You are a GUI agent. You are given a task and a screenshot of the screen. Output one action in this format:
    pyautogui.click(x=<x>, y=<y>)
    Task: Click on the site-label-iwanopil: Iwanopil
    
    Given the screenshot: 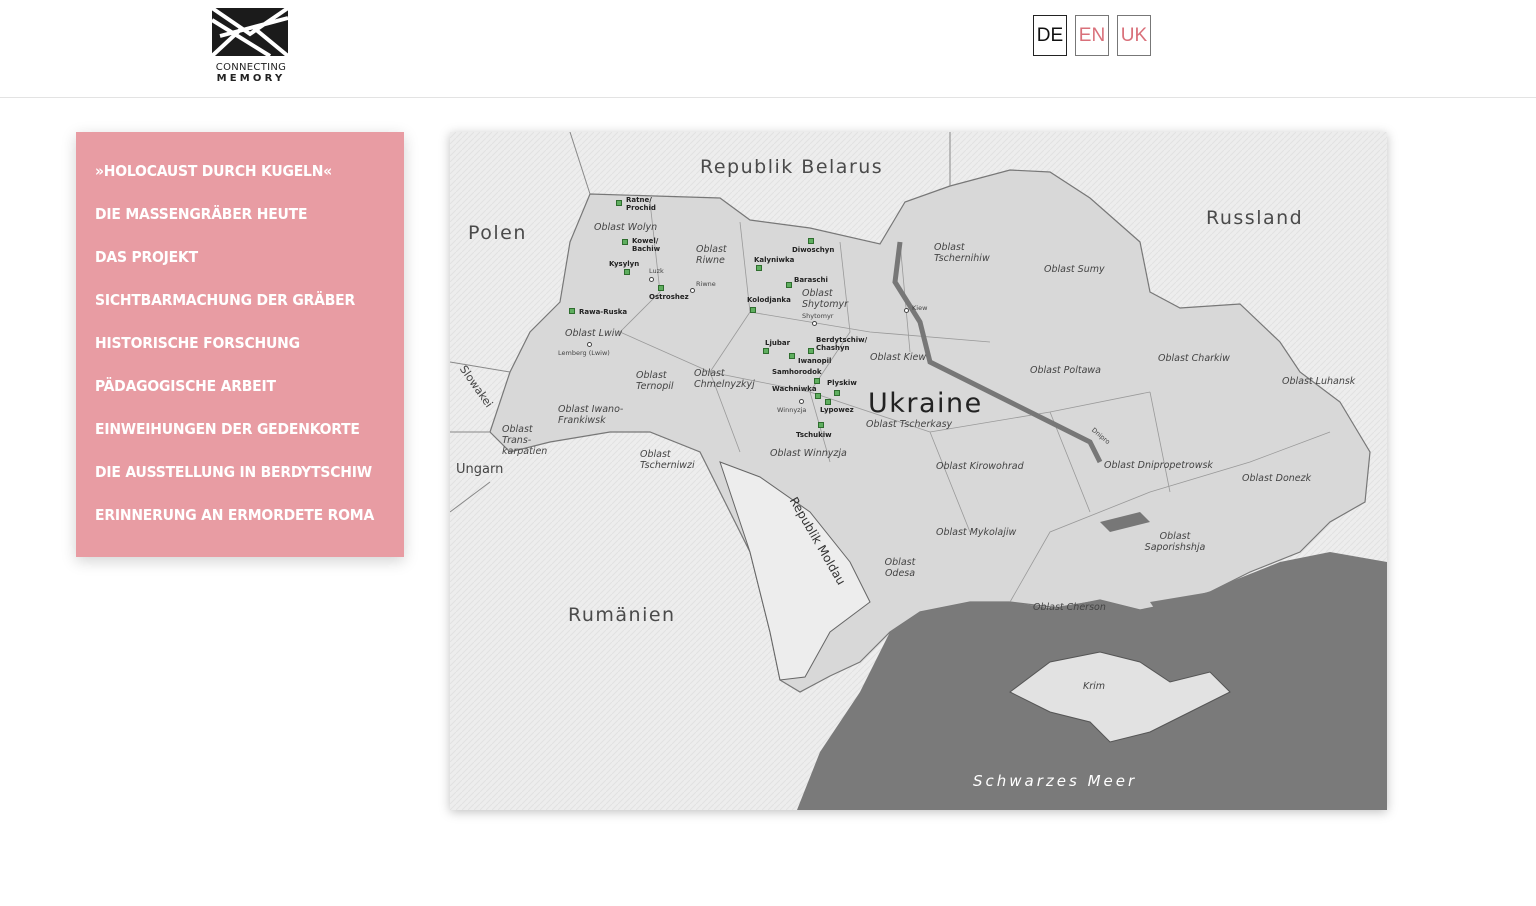 What is the action you would take?
    pyautogui.click(x=815, y=361)
    